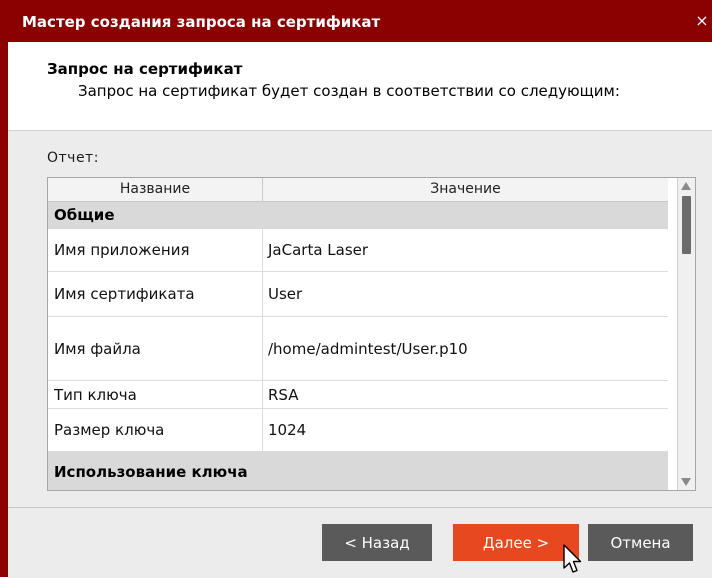 This screenshot has width=712, height=578. I want to click on table-row: Тип ключа RSA, so click(358, 395).